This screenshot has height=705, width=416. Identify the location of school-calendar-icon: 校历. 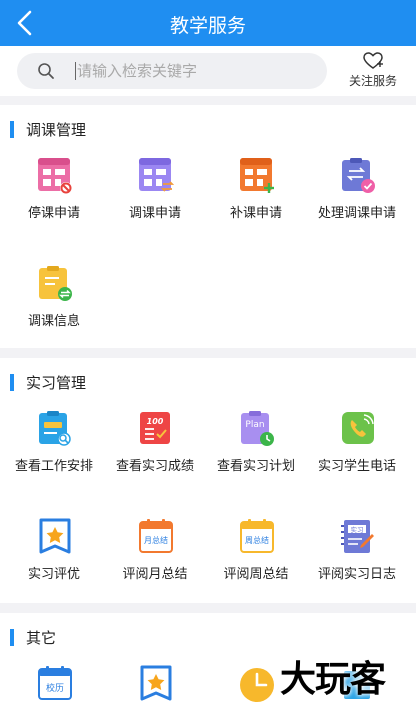
(55, 683).